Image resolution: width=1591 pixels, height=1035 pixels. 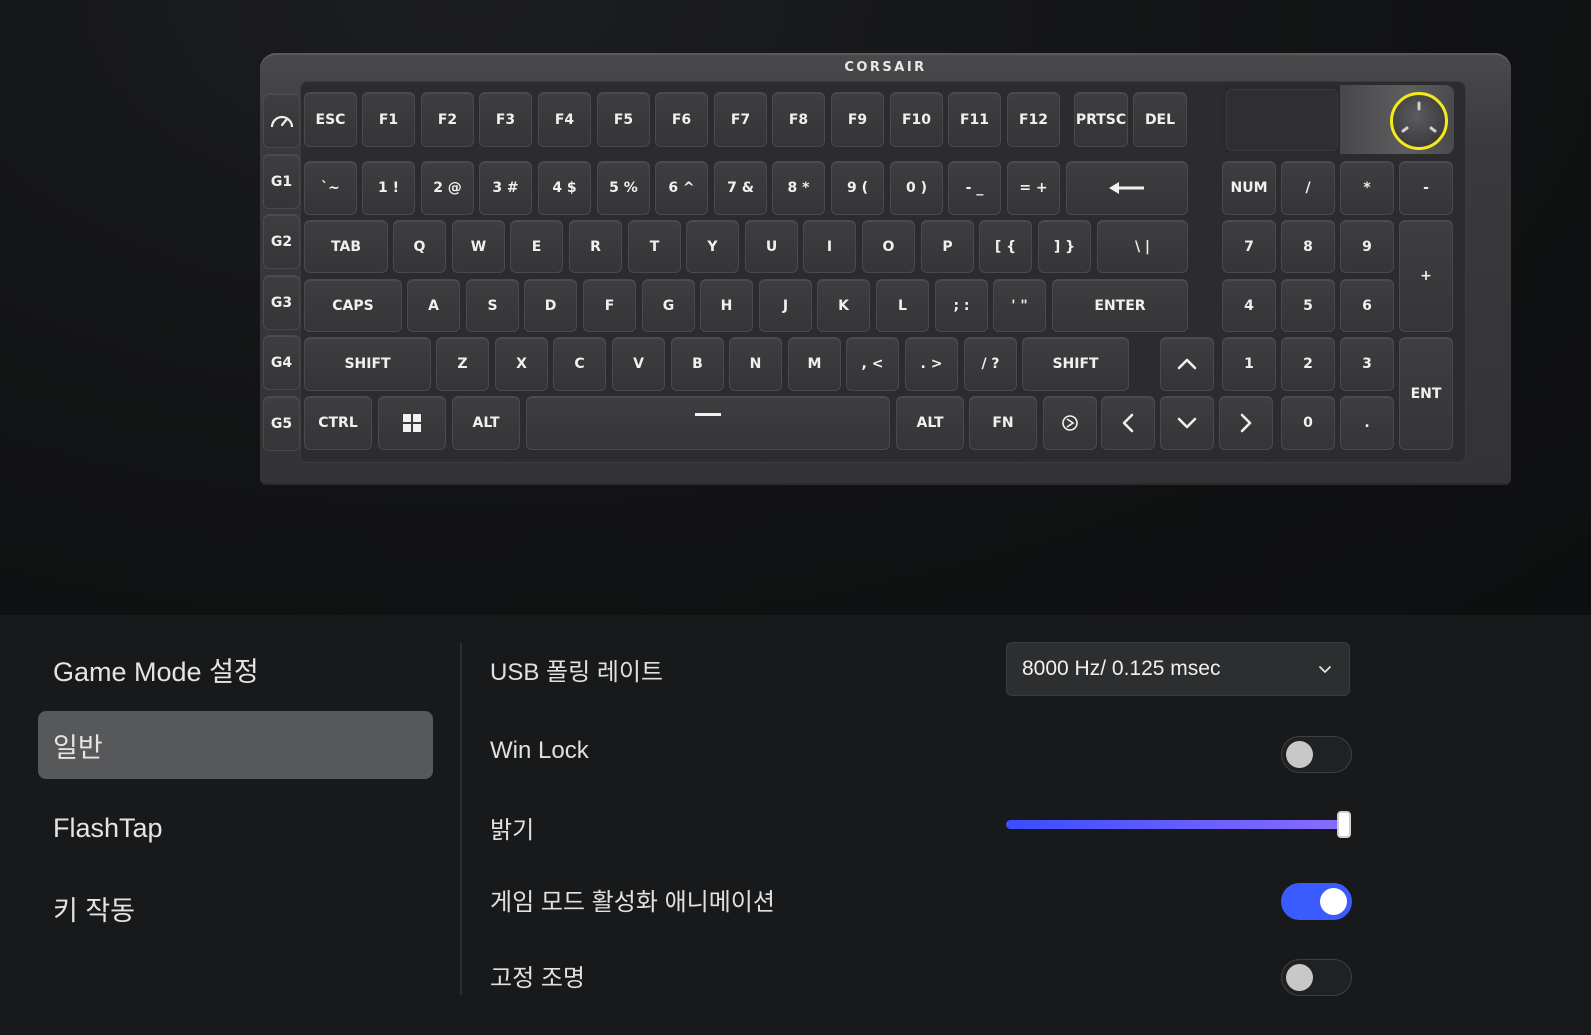 I want to click on key-f4: F4, so click(x=564, y=119).